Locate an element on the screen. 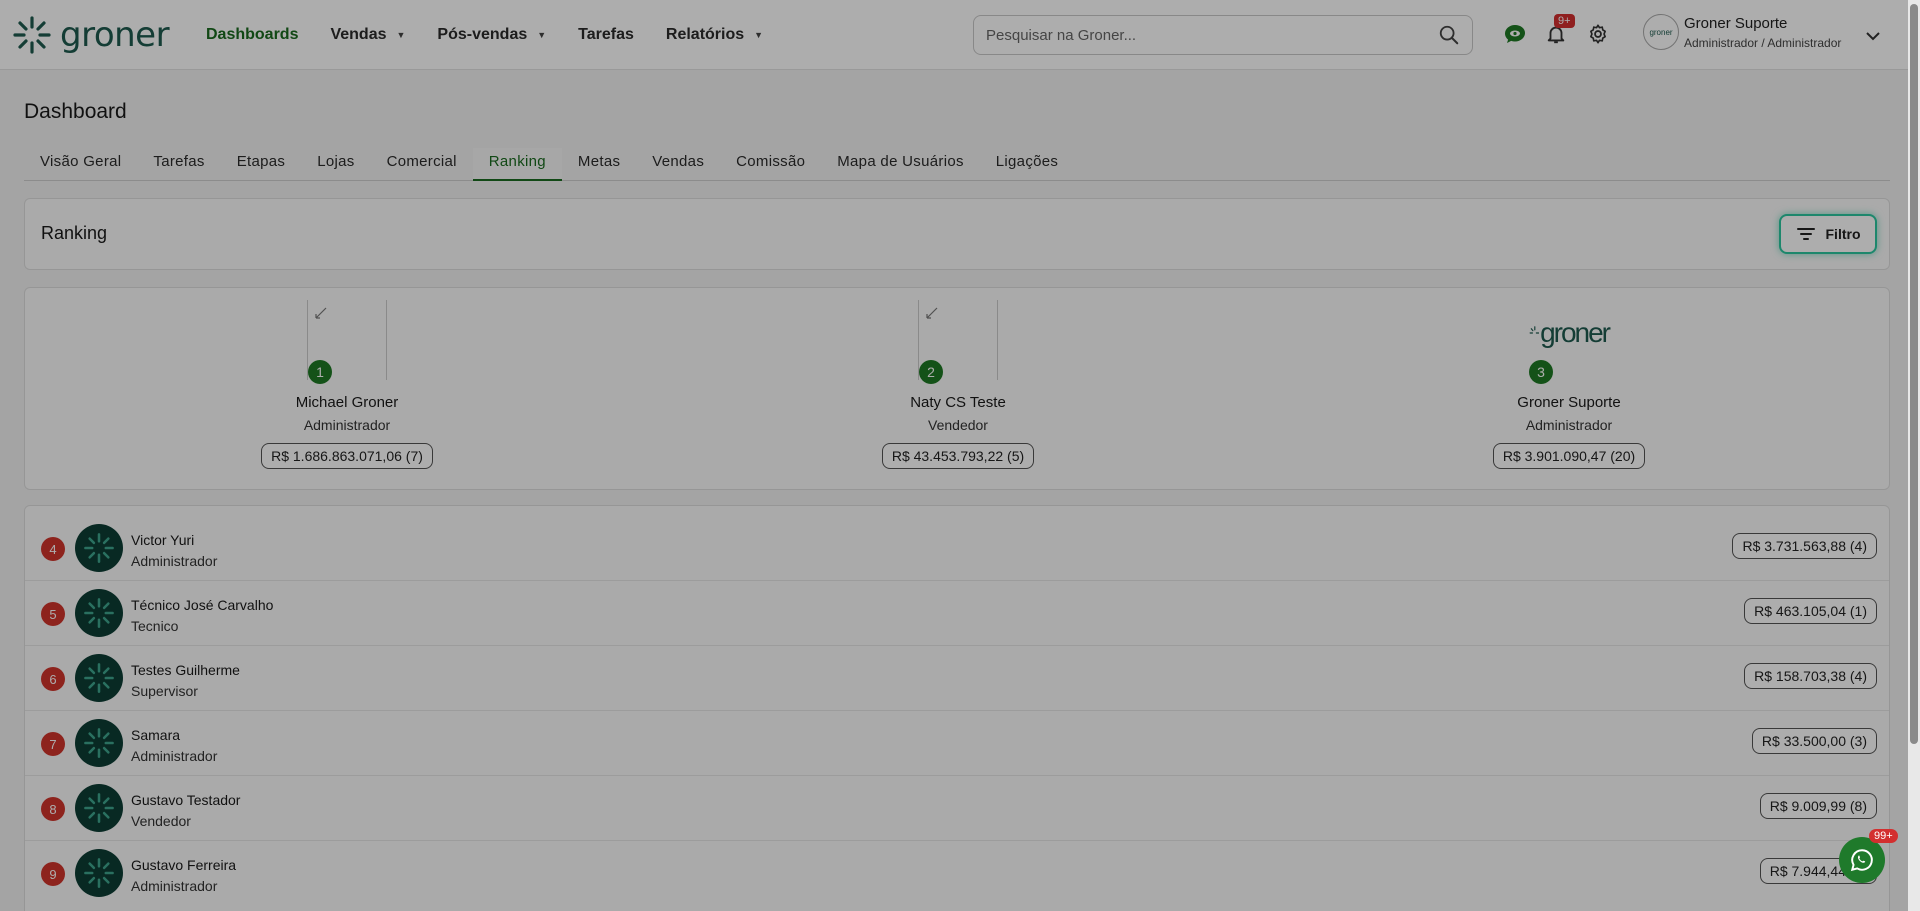 This screenshot has height=911, width=1920. podium-name: Michael Groner is located at coordinates (347, 402).